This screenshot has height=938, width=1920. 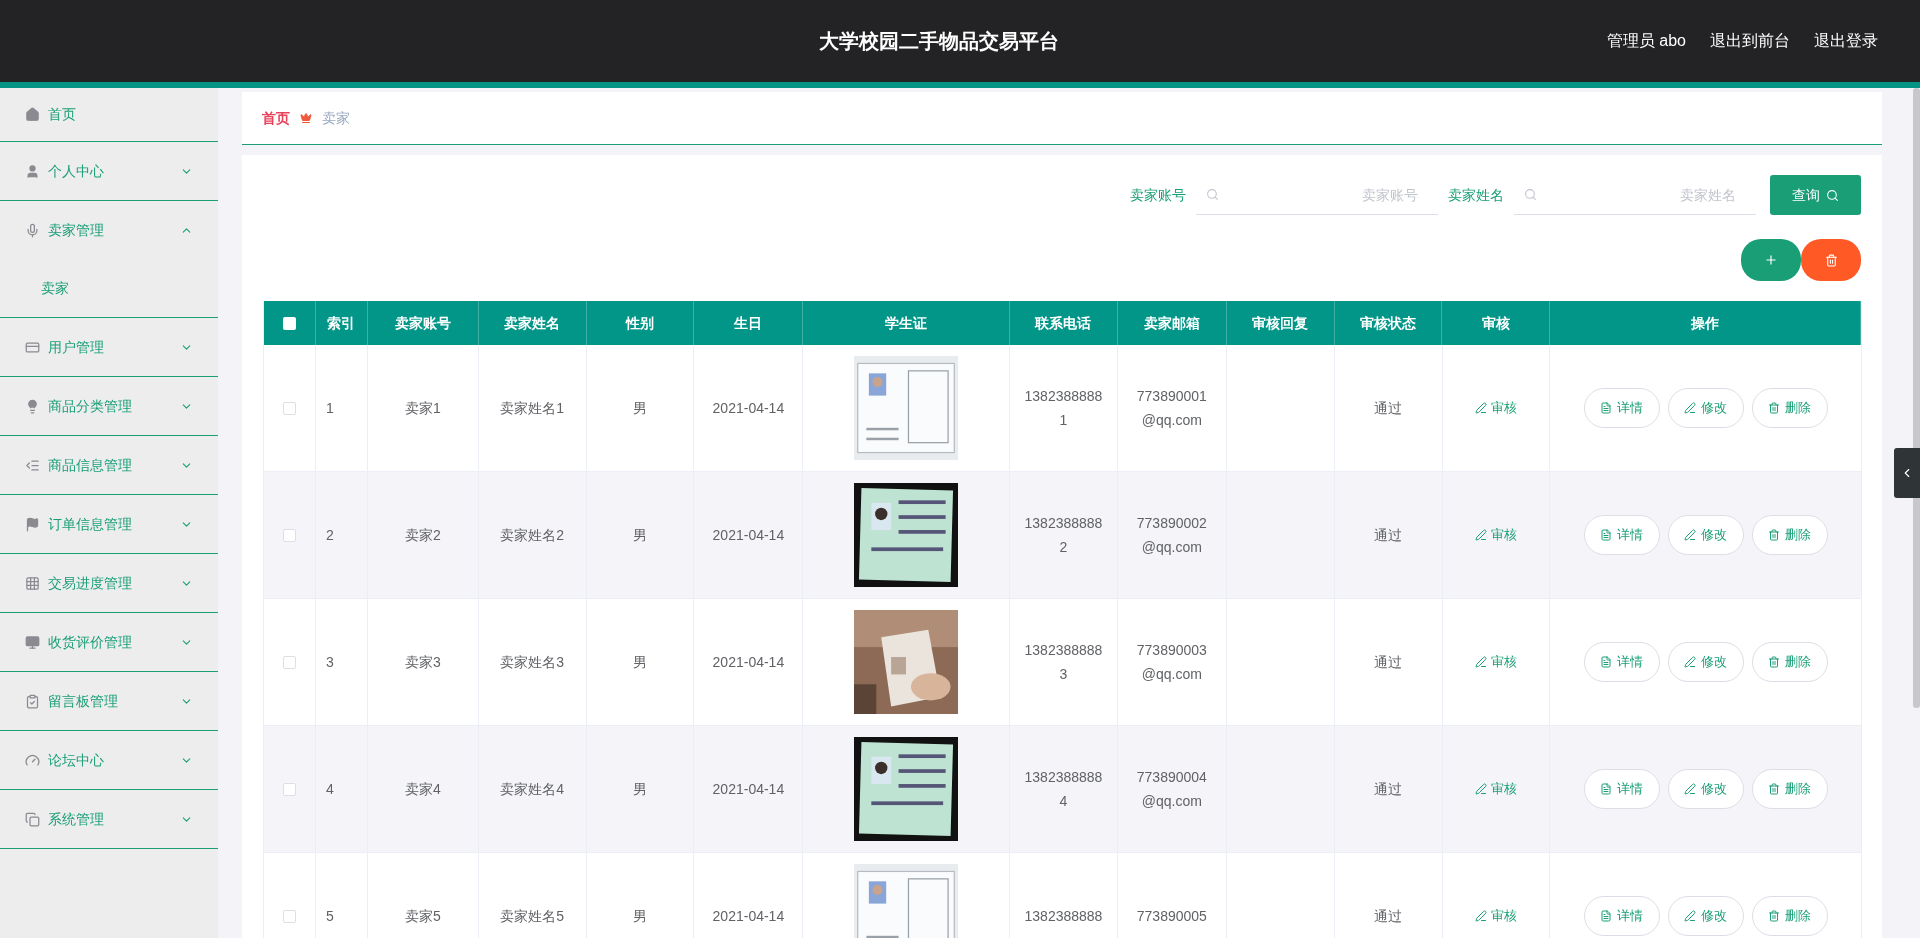 I want to click on search-button: 查询, so click(x=1815, y=195).